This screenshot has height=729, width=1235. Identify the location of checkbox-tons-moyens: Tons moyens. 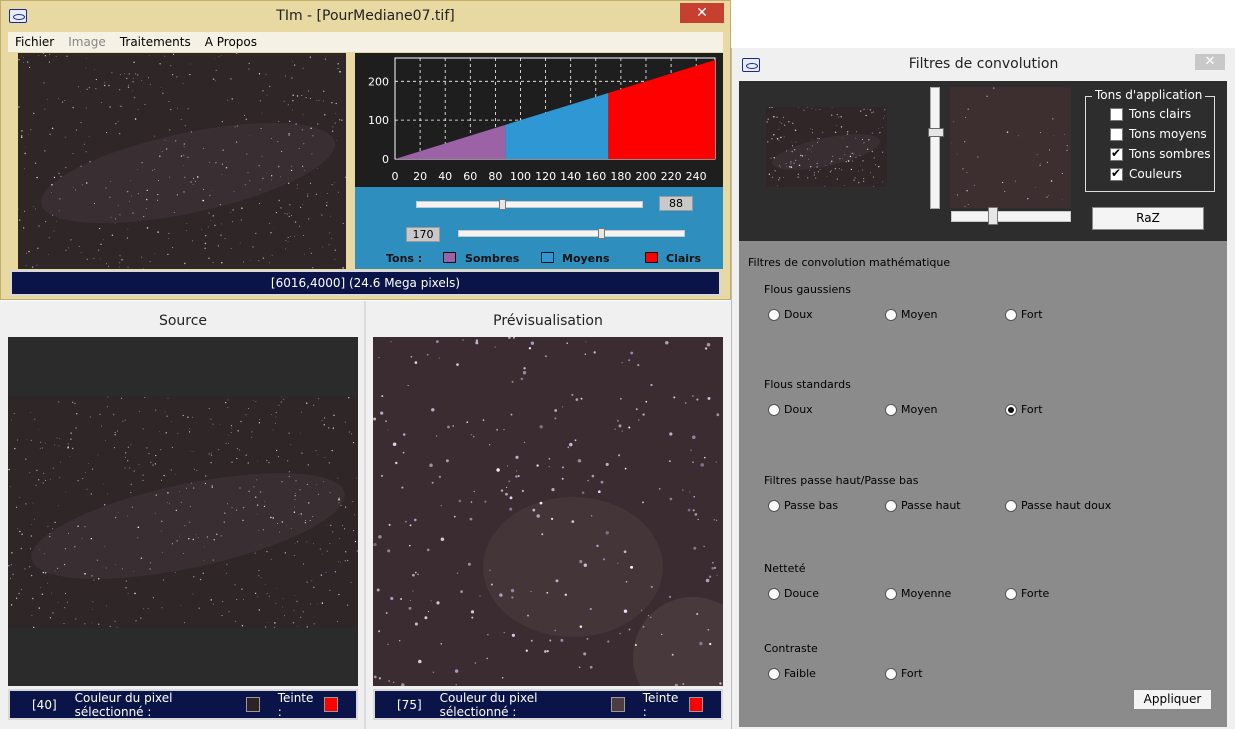
(1158, 134).